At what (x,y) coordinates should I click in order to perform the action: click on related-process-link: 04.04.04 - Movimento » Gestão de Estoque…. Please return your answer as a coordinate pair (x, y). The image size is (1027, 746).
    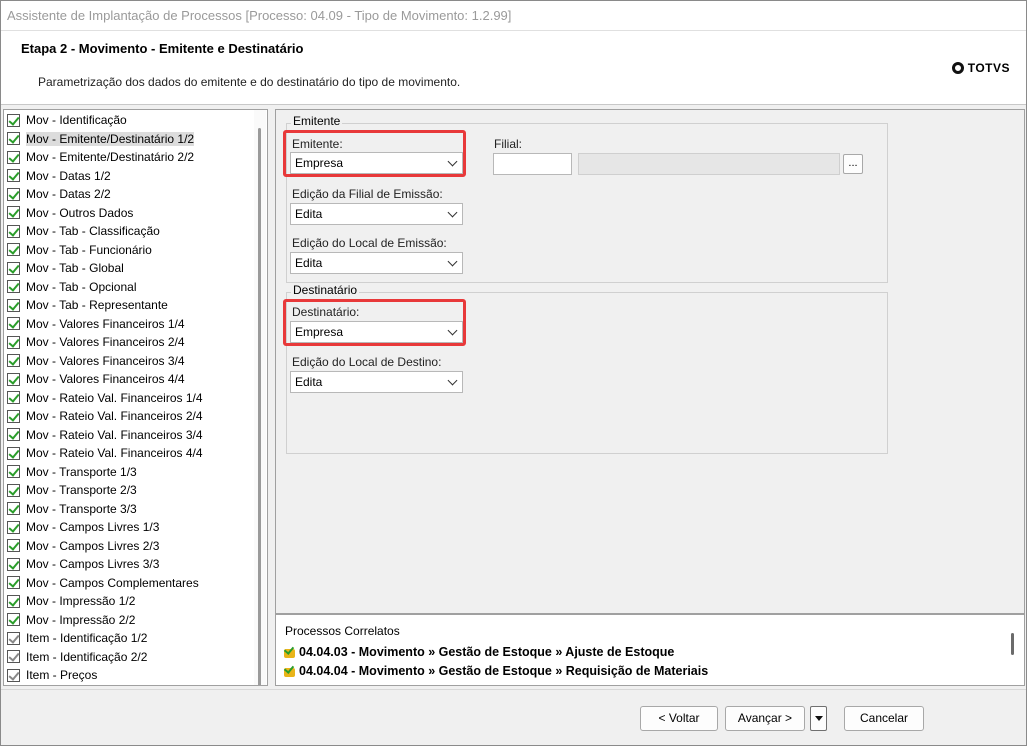
    Looking at the image, I should click on (495, 671).